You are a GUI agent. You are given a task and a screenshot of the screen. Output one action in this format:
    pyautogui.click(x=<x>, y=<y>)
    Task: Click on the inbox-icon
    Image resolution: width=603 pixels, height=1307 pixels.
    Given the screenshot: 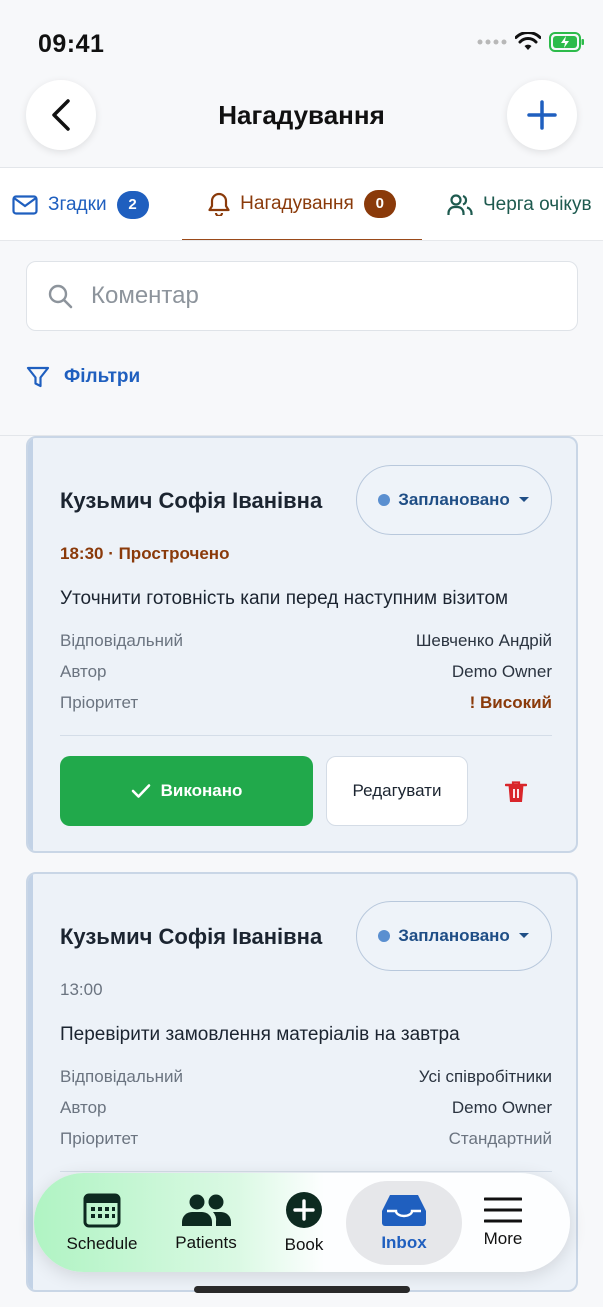 What is the action you would take?
    pyautogui.click(x=404, y=1210)
    